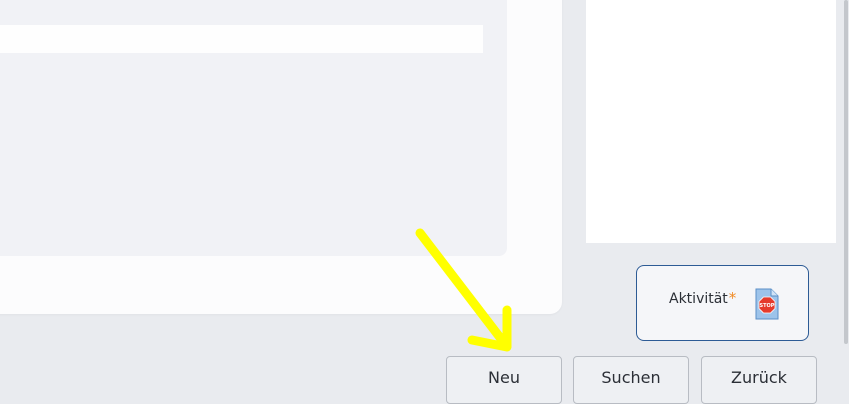 The height and width of the screenshot is (404, 849). I want to click on new-button: Neu, so click(504, 380).